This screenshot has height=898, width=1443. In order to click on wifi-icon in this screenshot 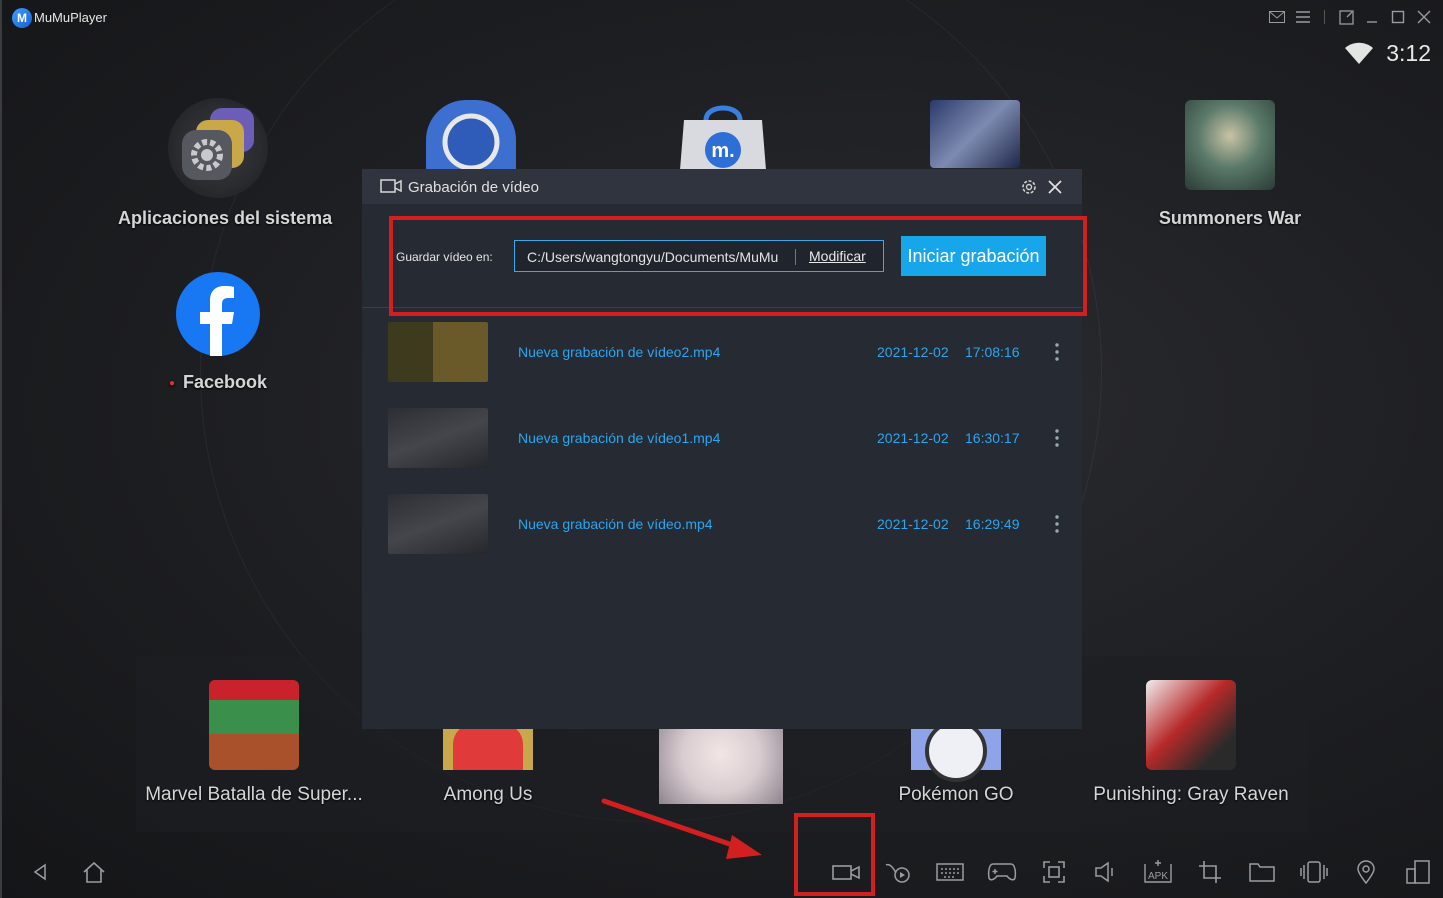, I will do `click(1359, 53)`.